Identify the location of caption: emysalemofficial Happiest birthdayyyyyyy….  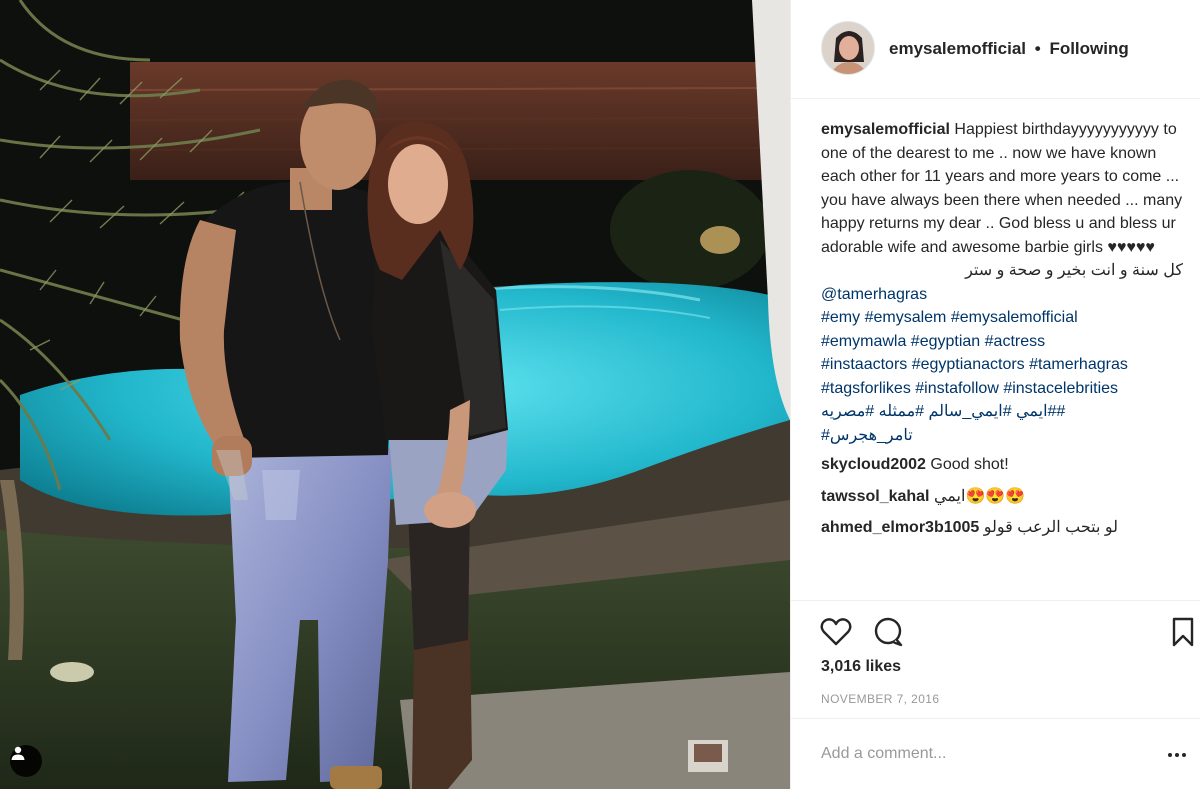
(1002, 282).